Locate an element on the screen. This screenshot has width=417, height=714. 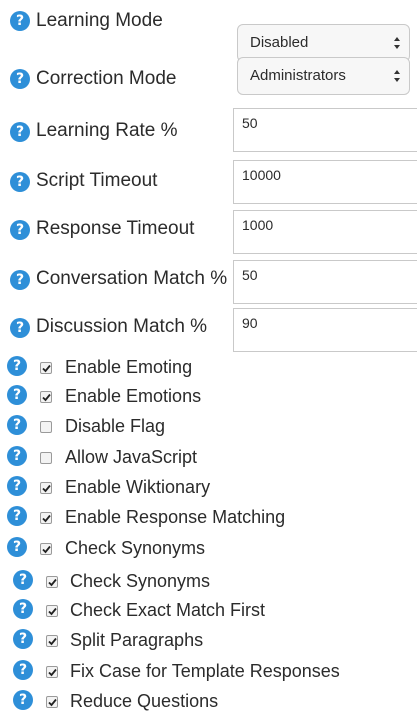
checkbox-label: Enable Emotions is located at coordinates (133, 396).